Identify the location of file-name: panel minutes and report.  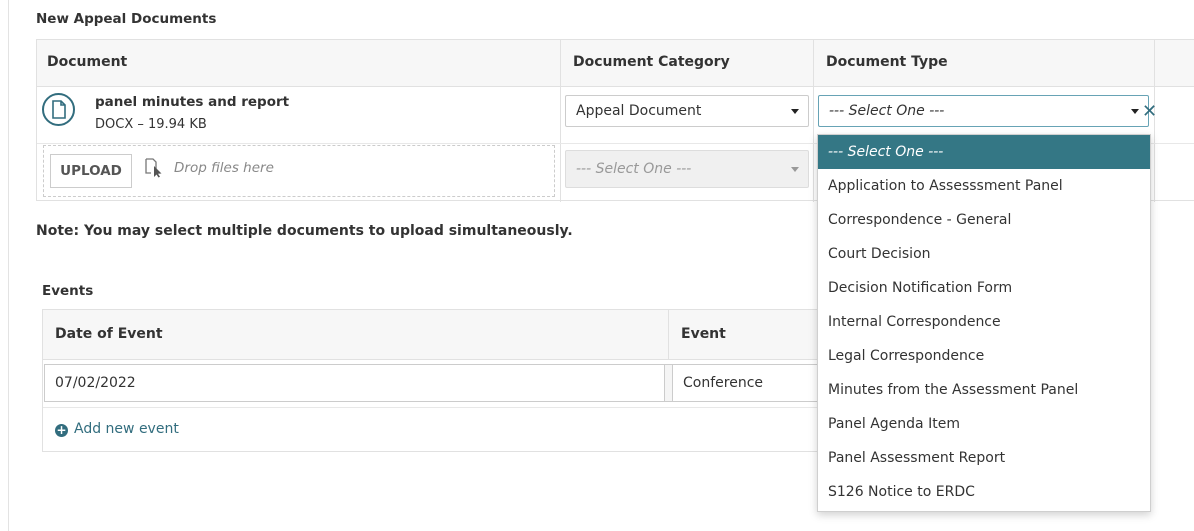
(192, 102).